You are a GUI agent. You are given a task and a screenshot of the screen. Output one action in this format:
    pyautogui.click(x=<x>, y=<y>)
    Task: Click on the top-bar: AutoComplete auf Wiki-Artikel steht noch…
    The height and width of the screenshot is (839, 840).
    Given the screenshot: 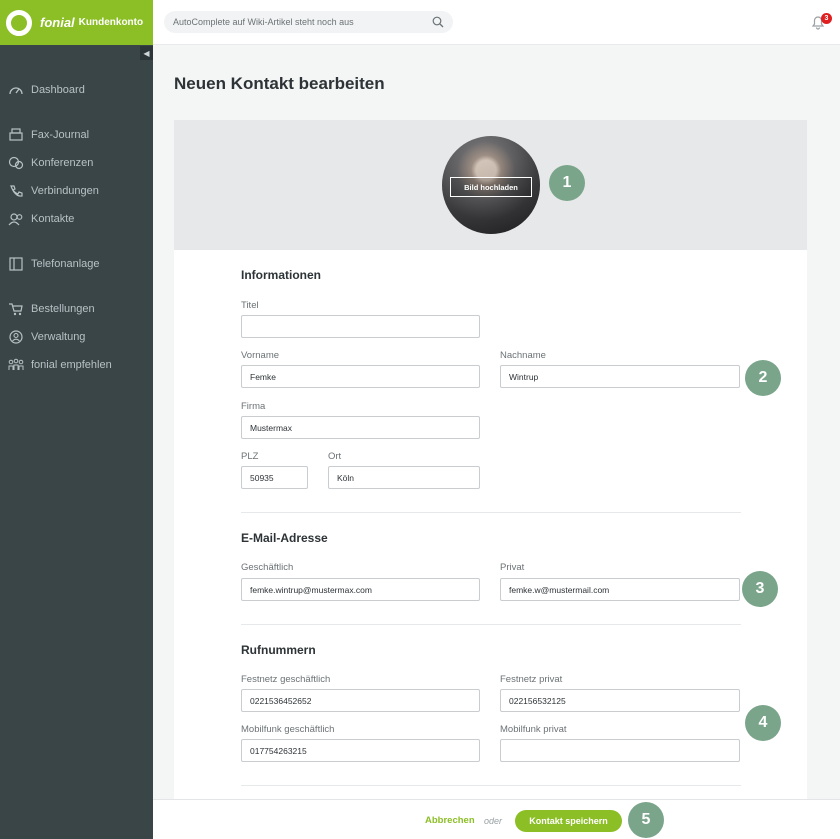 What is the action you would take?
    pyautogui.click(x=496, y=22)
    